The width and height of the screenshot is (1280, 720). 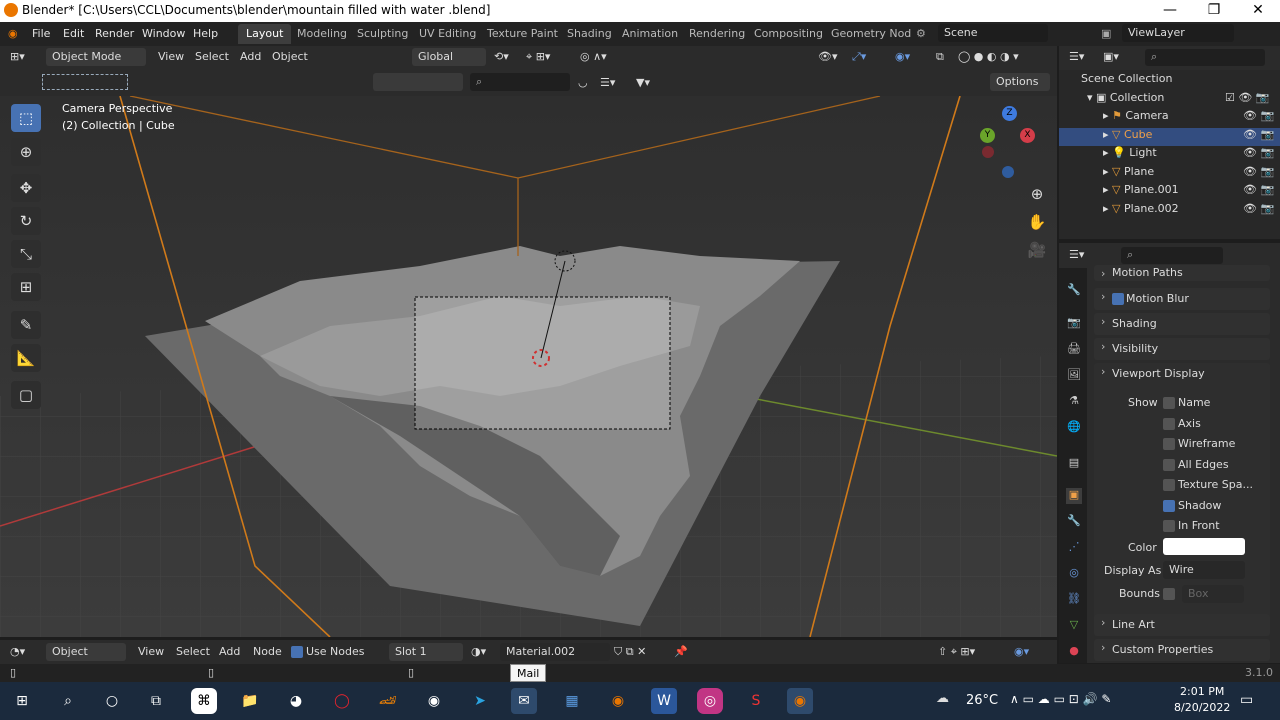 I want to click on pivot-icon: ⟲▾, so click(x=501, y=56).